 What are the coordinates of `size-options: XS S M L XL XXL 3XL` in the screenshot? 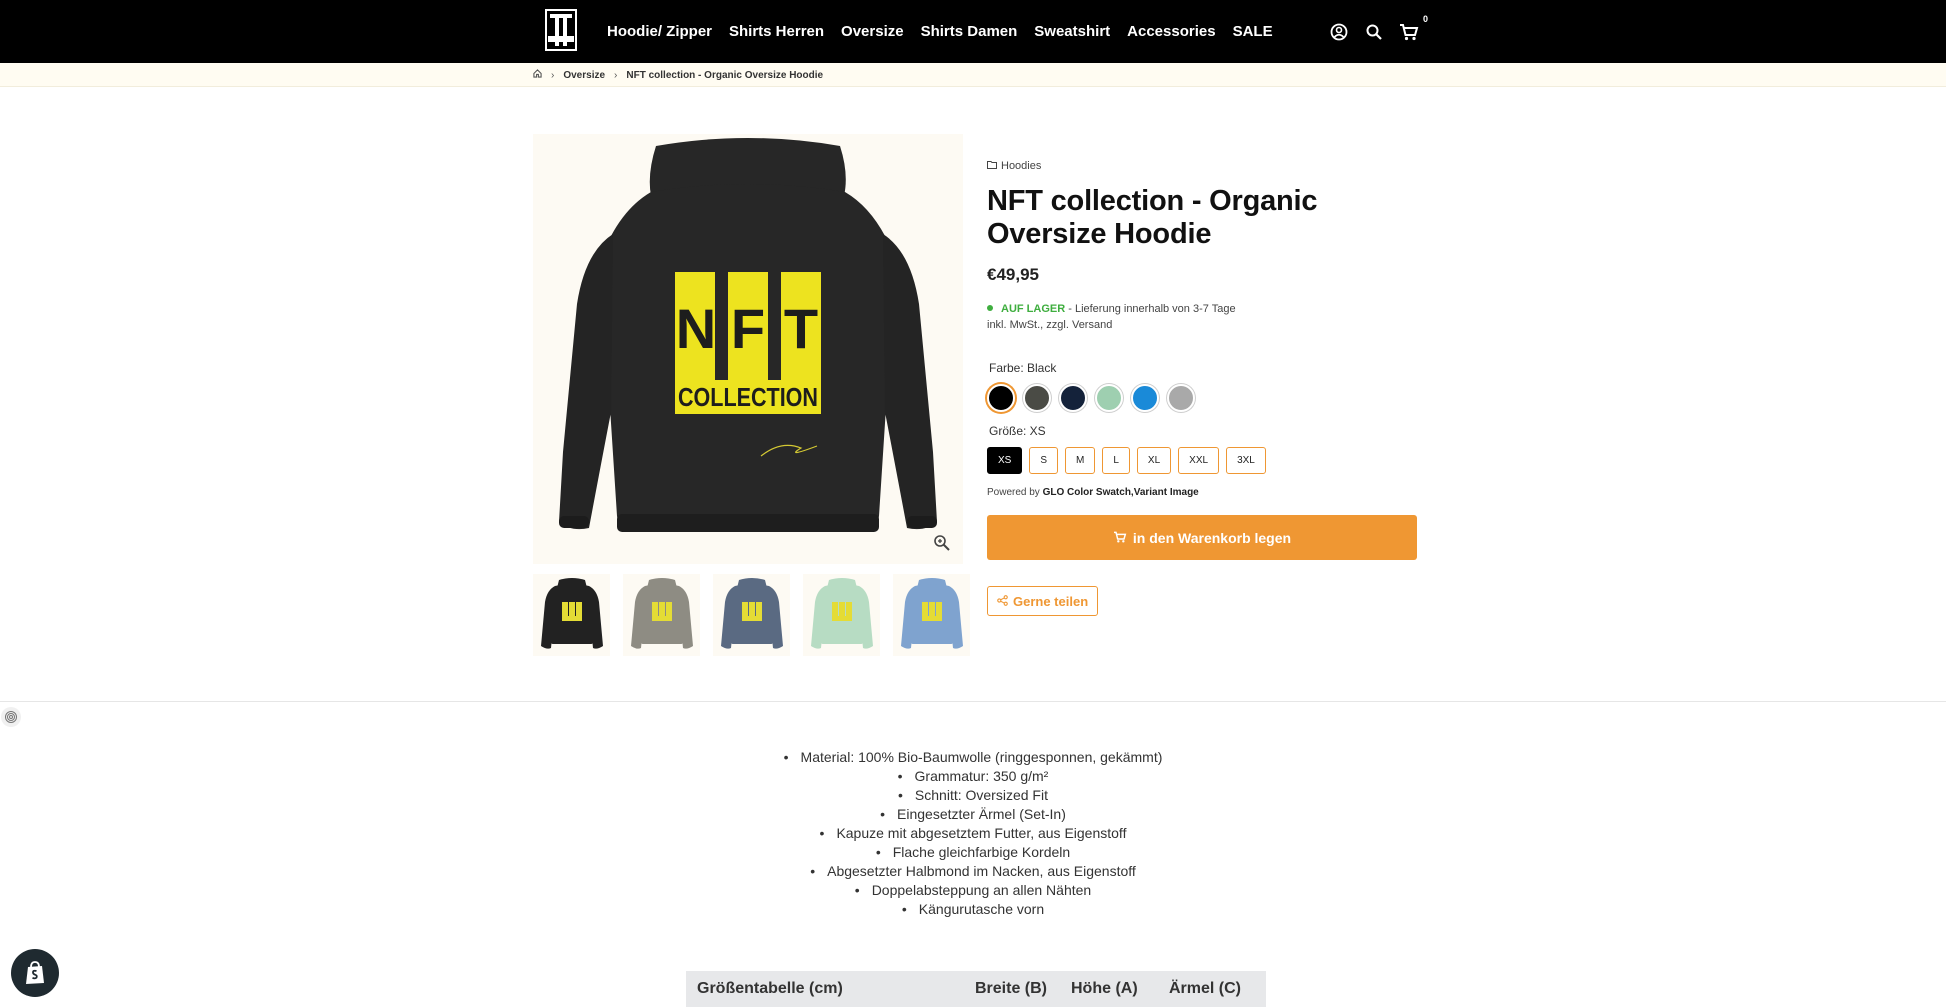 It's located at (1202, 460).